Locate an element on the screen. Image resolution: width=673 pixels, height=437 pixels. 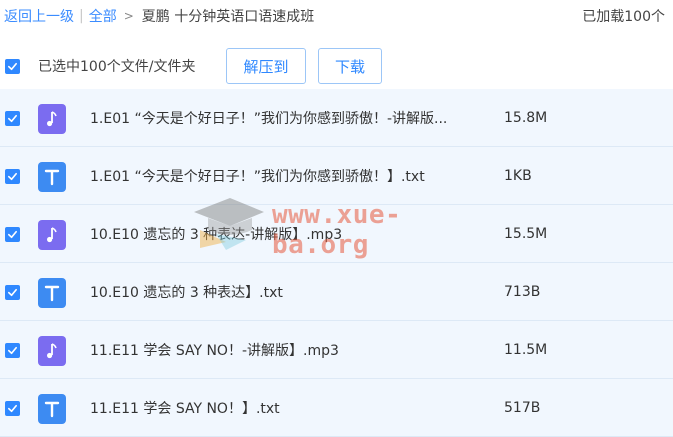
file-size: 1KB is located at coordinates (518, 176).